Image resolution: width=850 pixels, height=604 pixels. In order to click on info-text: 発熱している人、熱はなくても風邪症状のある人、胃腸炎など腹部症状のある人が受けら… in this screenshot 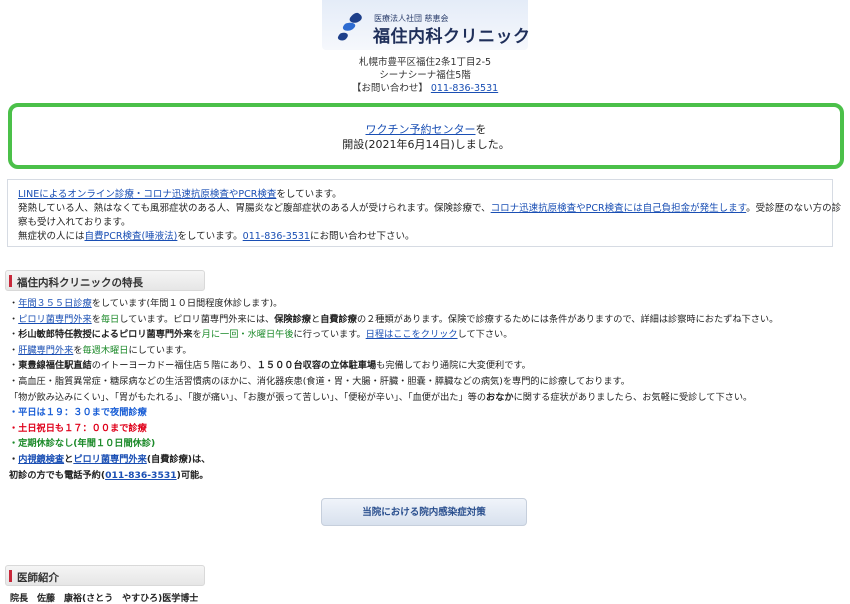, I will do `click(254, 208)`.